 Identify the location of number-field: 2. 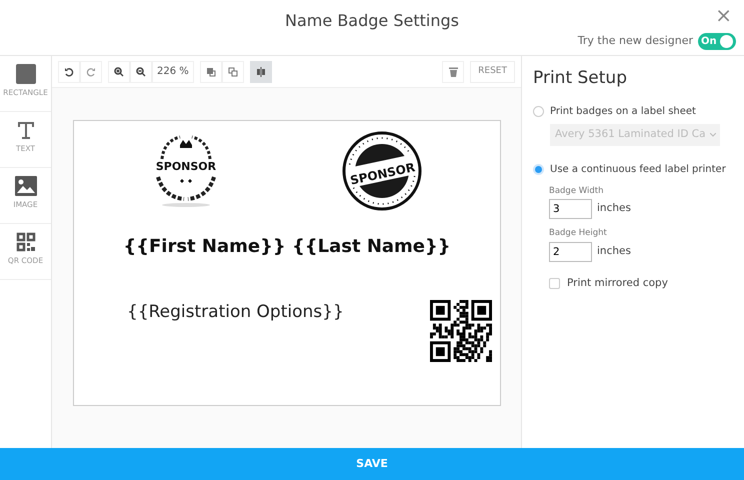
(570, 252).